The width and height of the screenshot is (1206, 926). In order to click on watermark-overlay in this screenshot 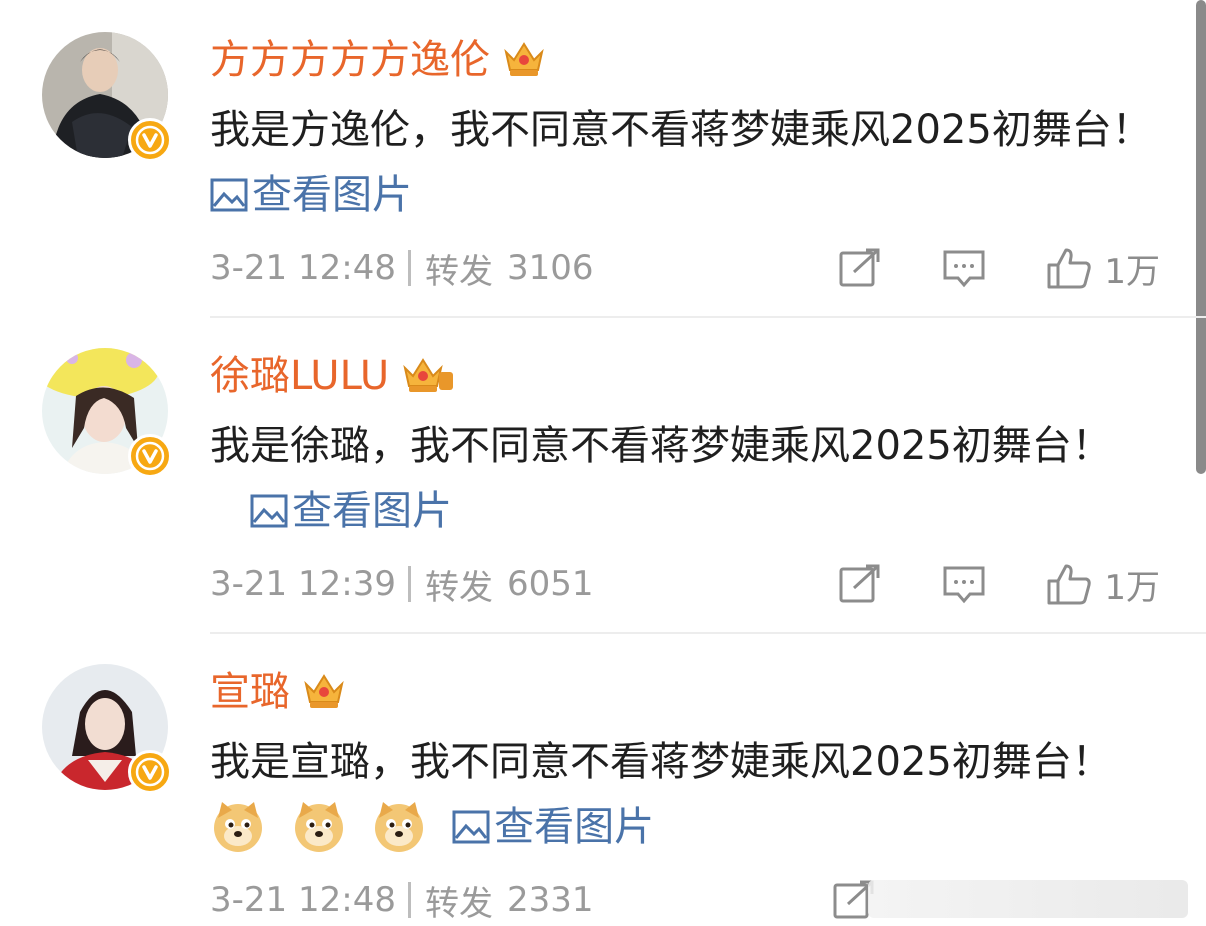, I will do `click(1028, 899)`.